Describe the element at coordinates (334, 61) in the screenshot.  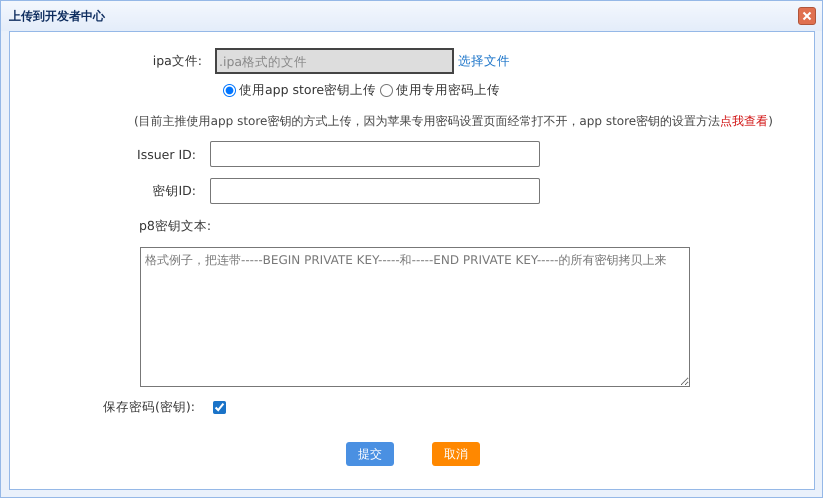
I see `file-field: .ipa格式的文件` at that location.